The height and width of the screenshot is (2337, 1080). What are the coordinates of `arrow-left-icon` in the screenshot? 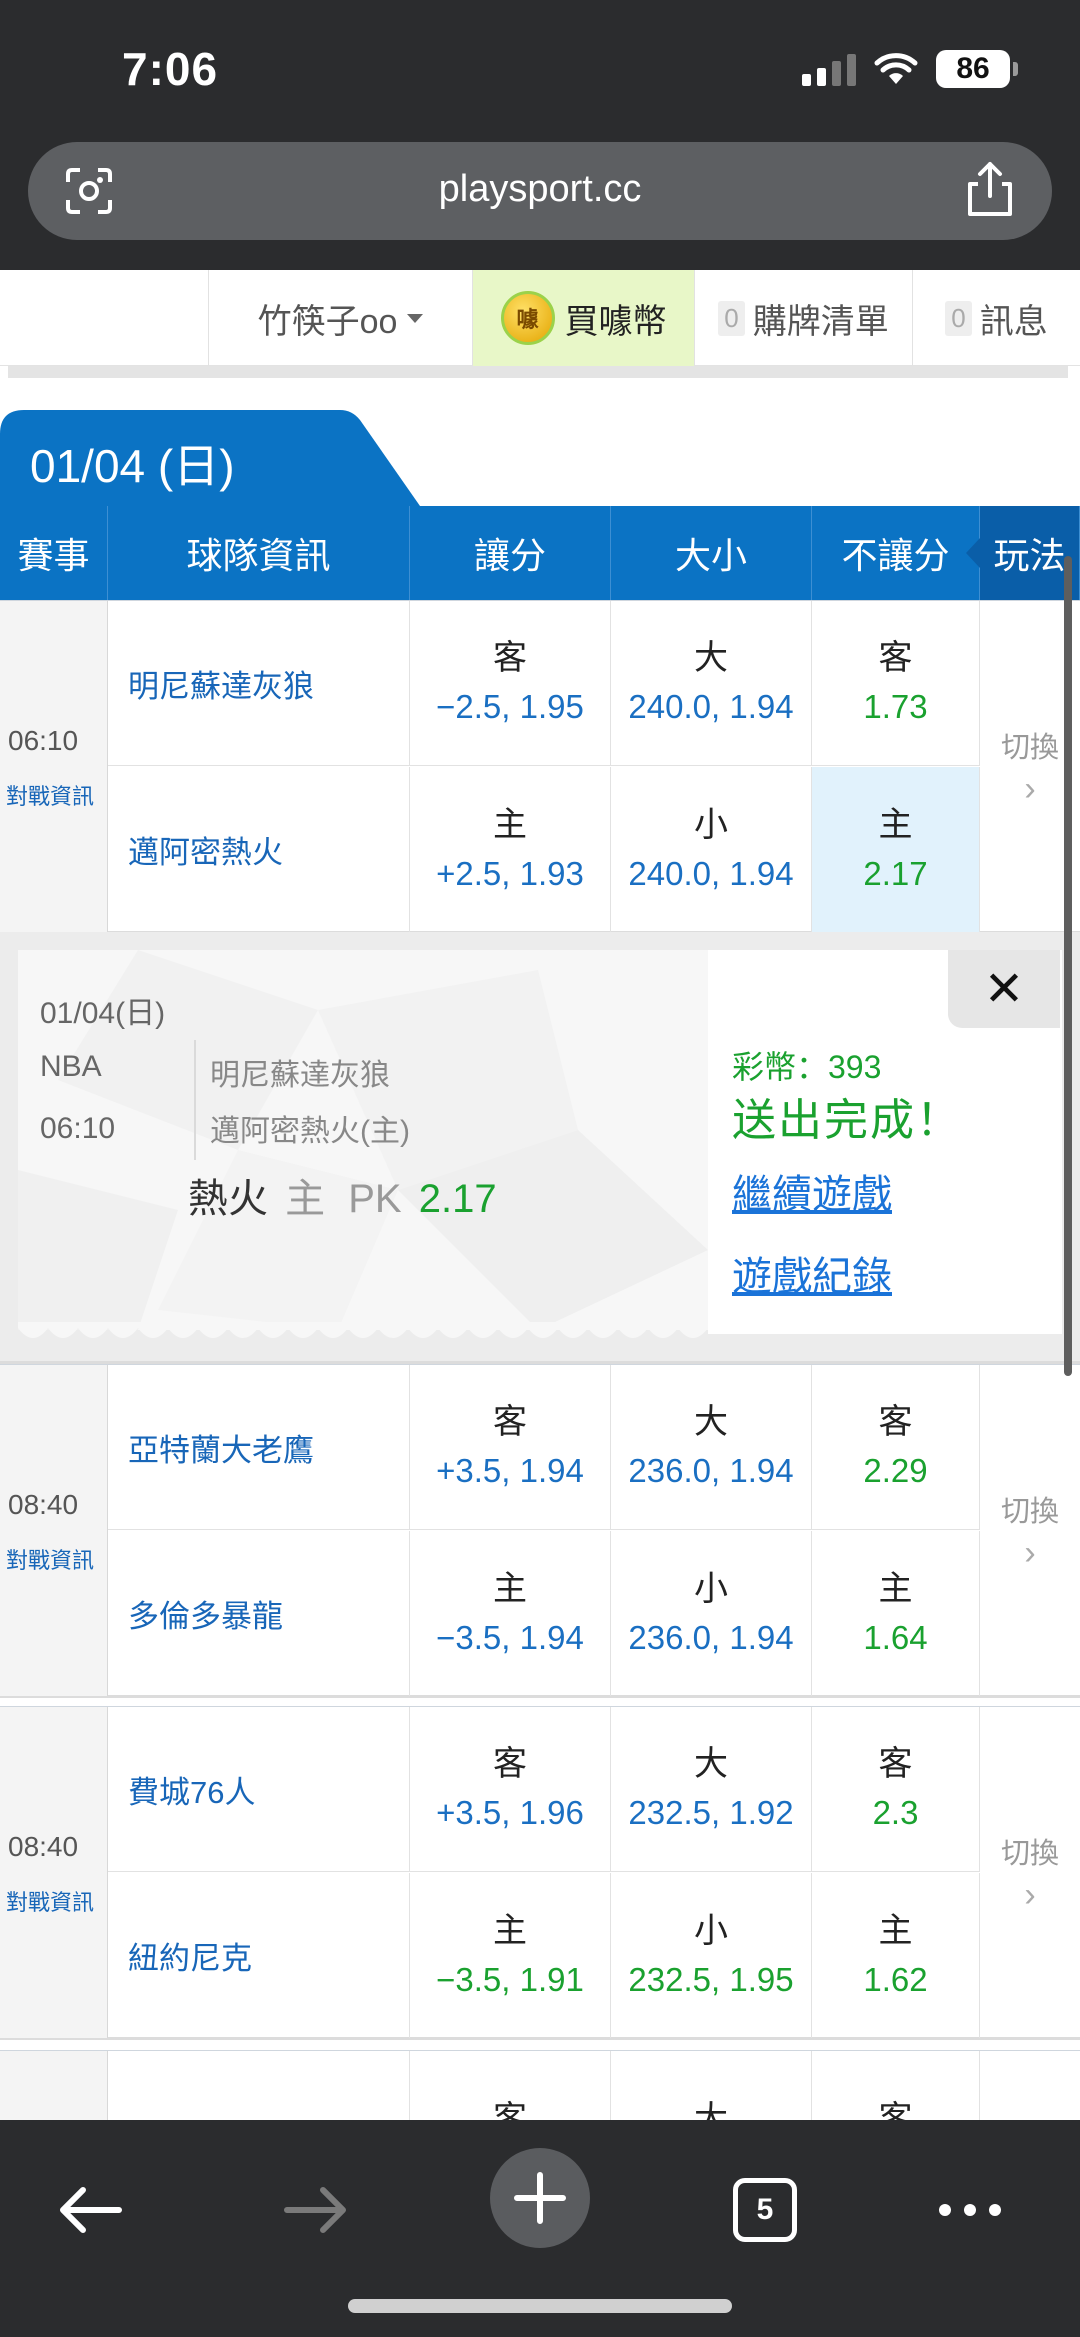 It's located at (91, 2210).